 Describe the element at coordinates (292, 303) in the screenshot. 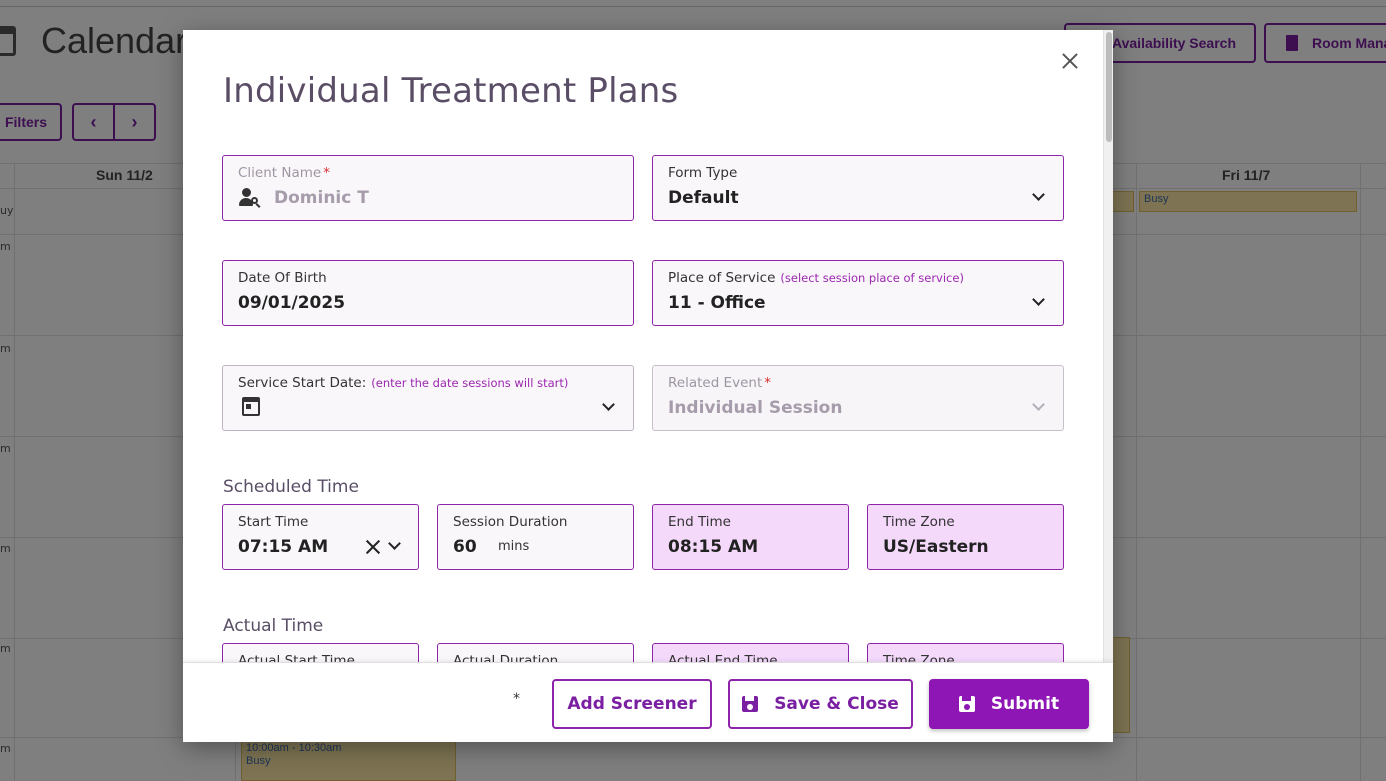

I see `dob-value: 09/01/2025` at that location.